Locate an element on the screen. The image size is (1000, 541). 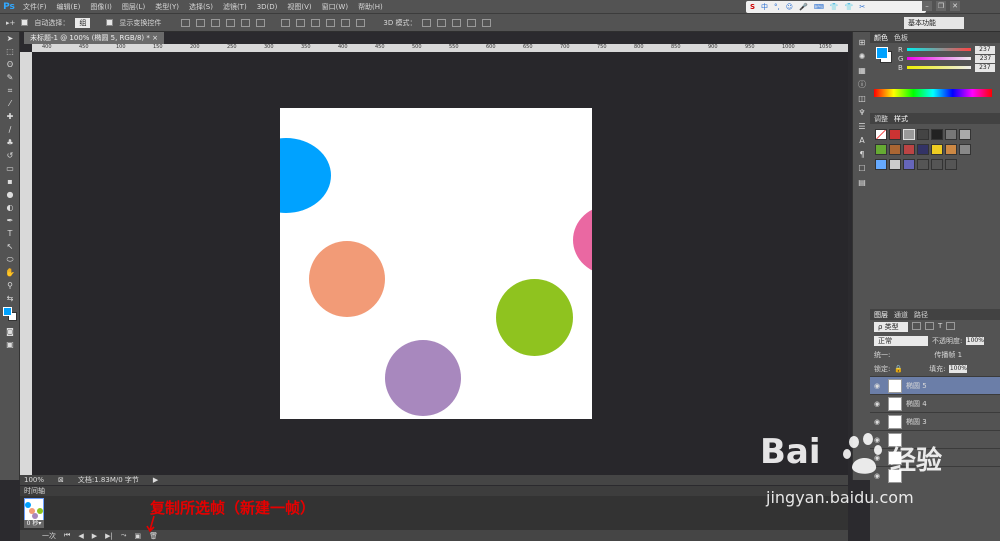
layer-row: ◉ 椭圆 4 is located at coordinates (935, 403).